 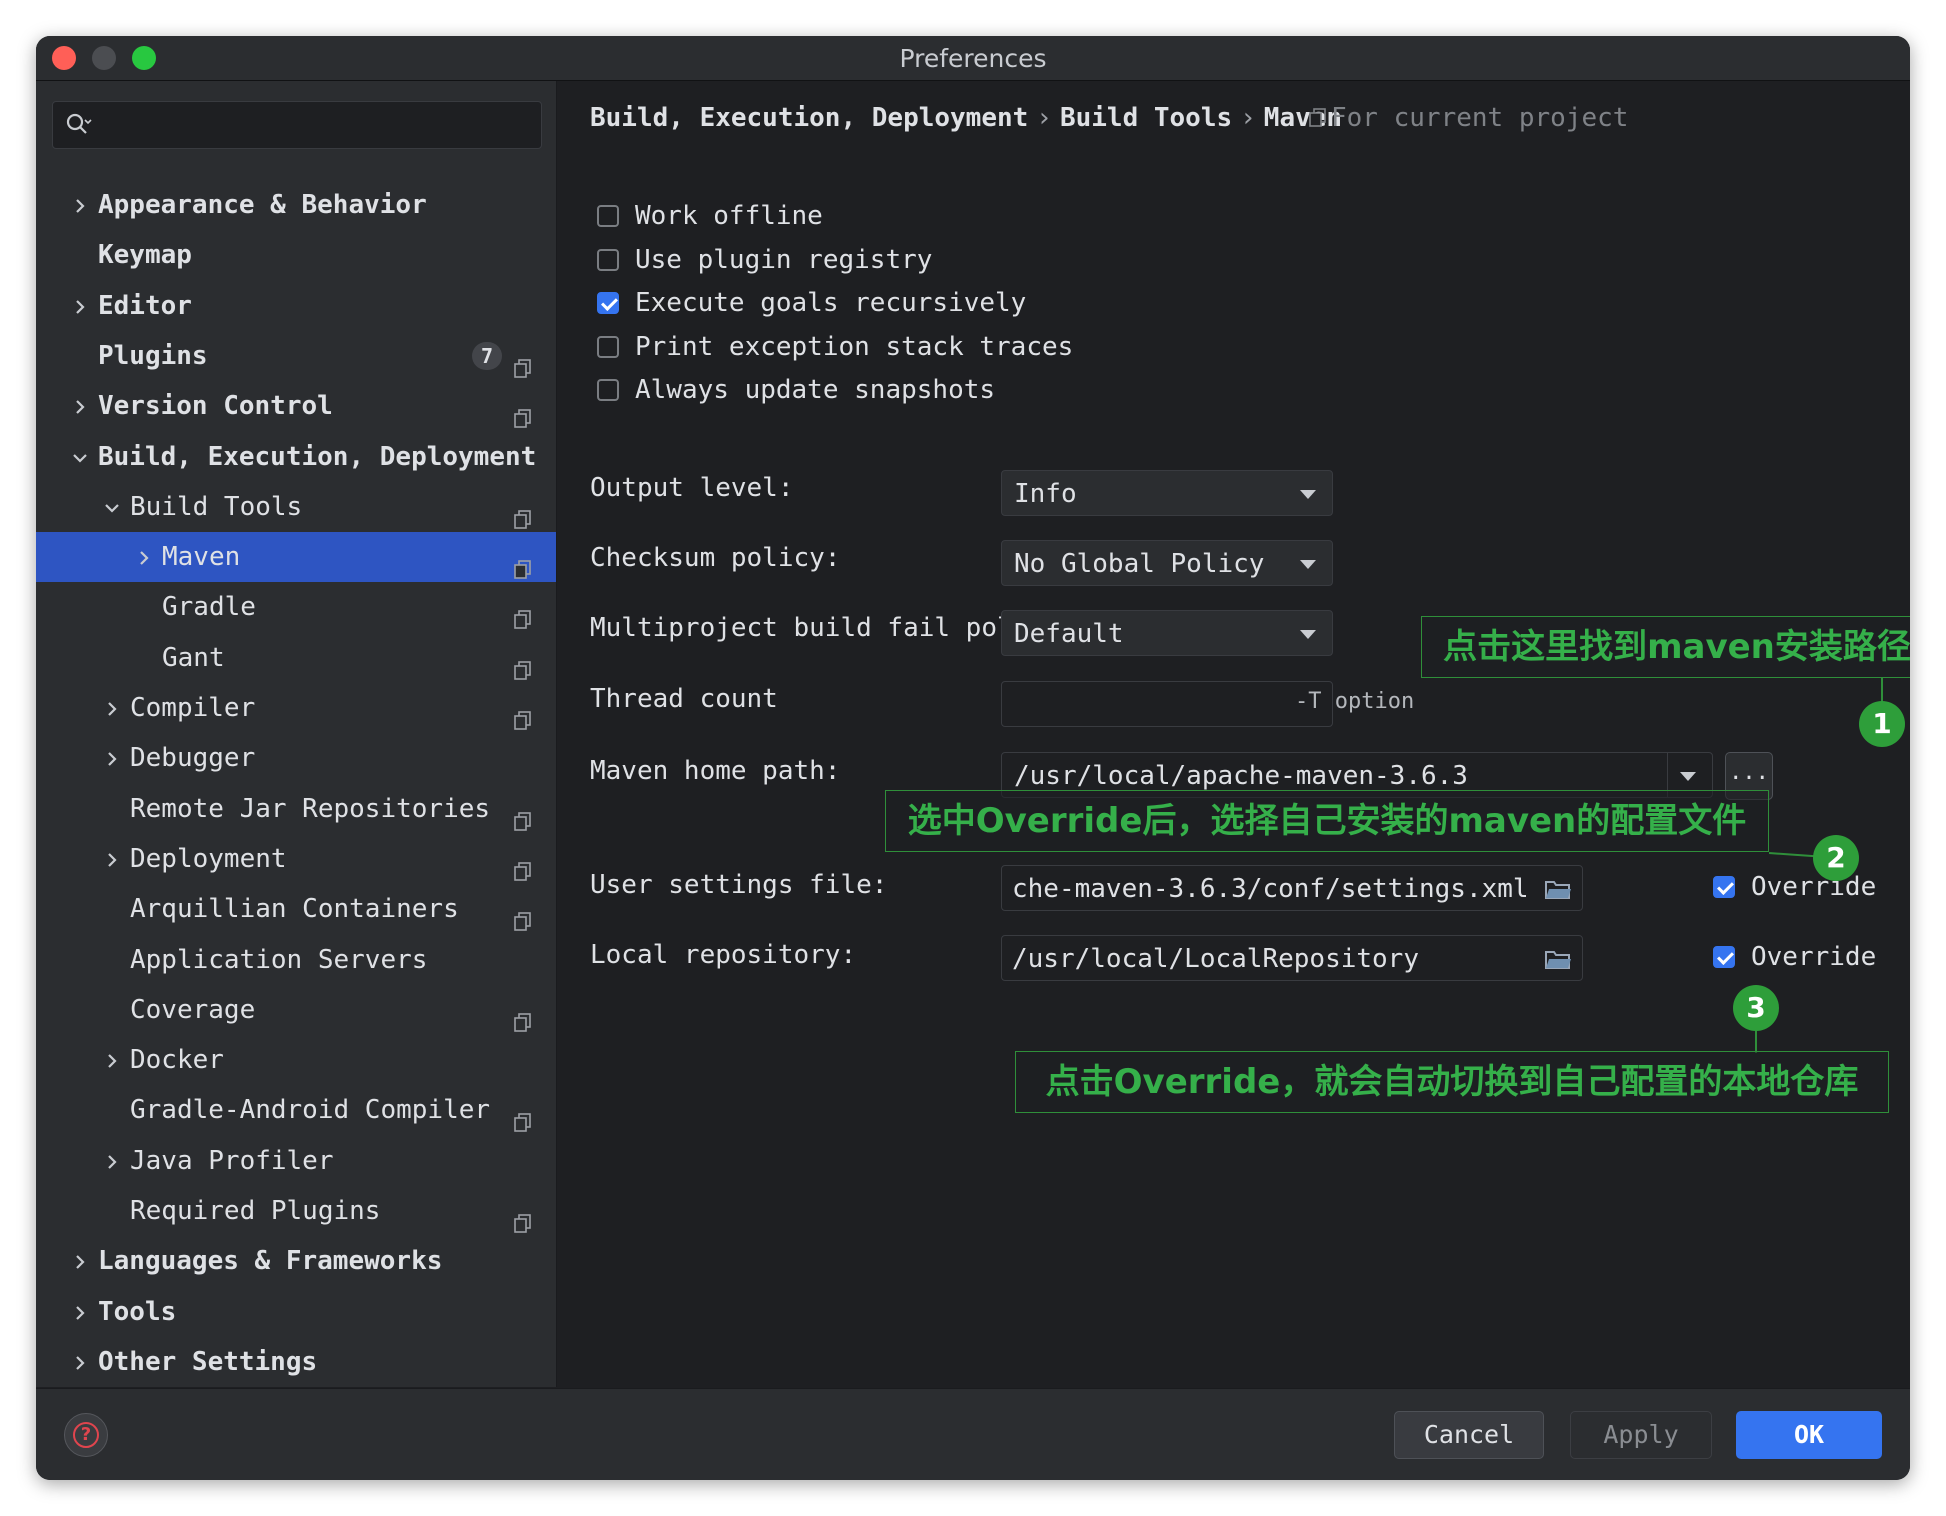 I want to click on option-label: Print exception stack traces, so click(x=854, y=347).